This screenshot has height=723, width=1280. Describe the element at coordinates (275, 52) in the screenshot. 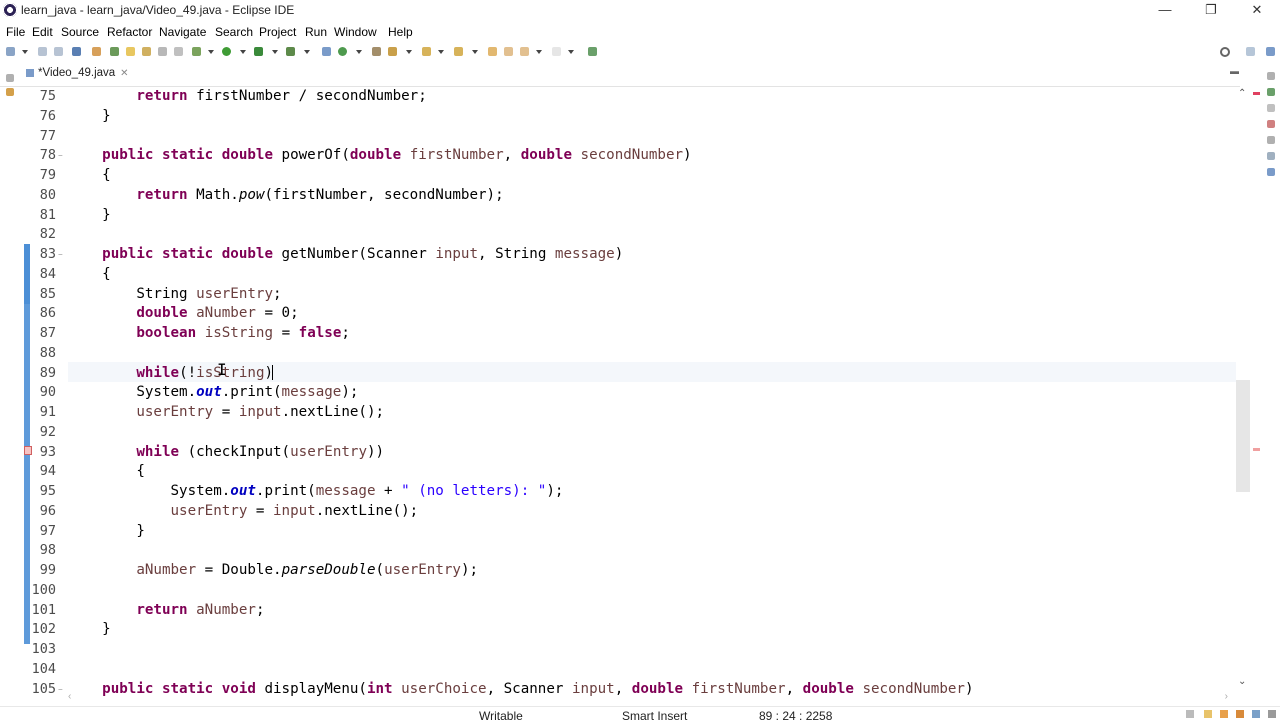

I see `coverage-dropdown-icon` at that location.